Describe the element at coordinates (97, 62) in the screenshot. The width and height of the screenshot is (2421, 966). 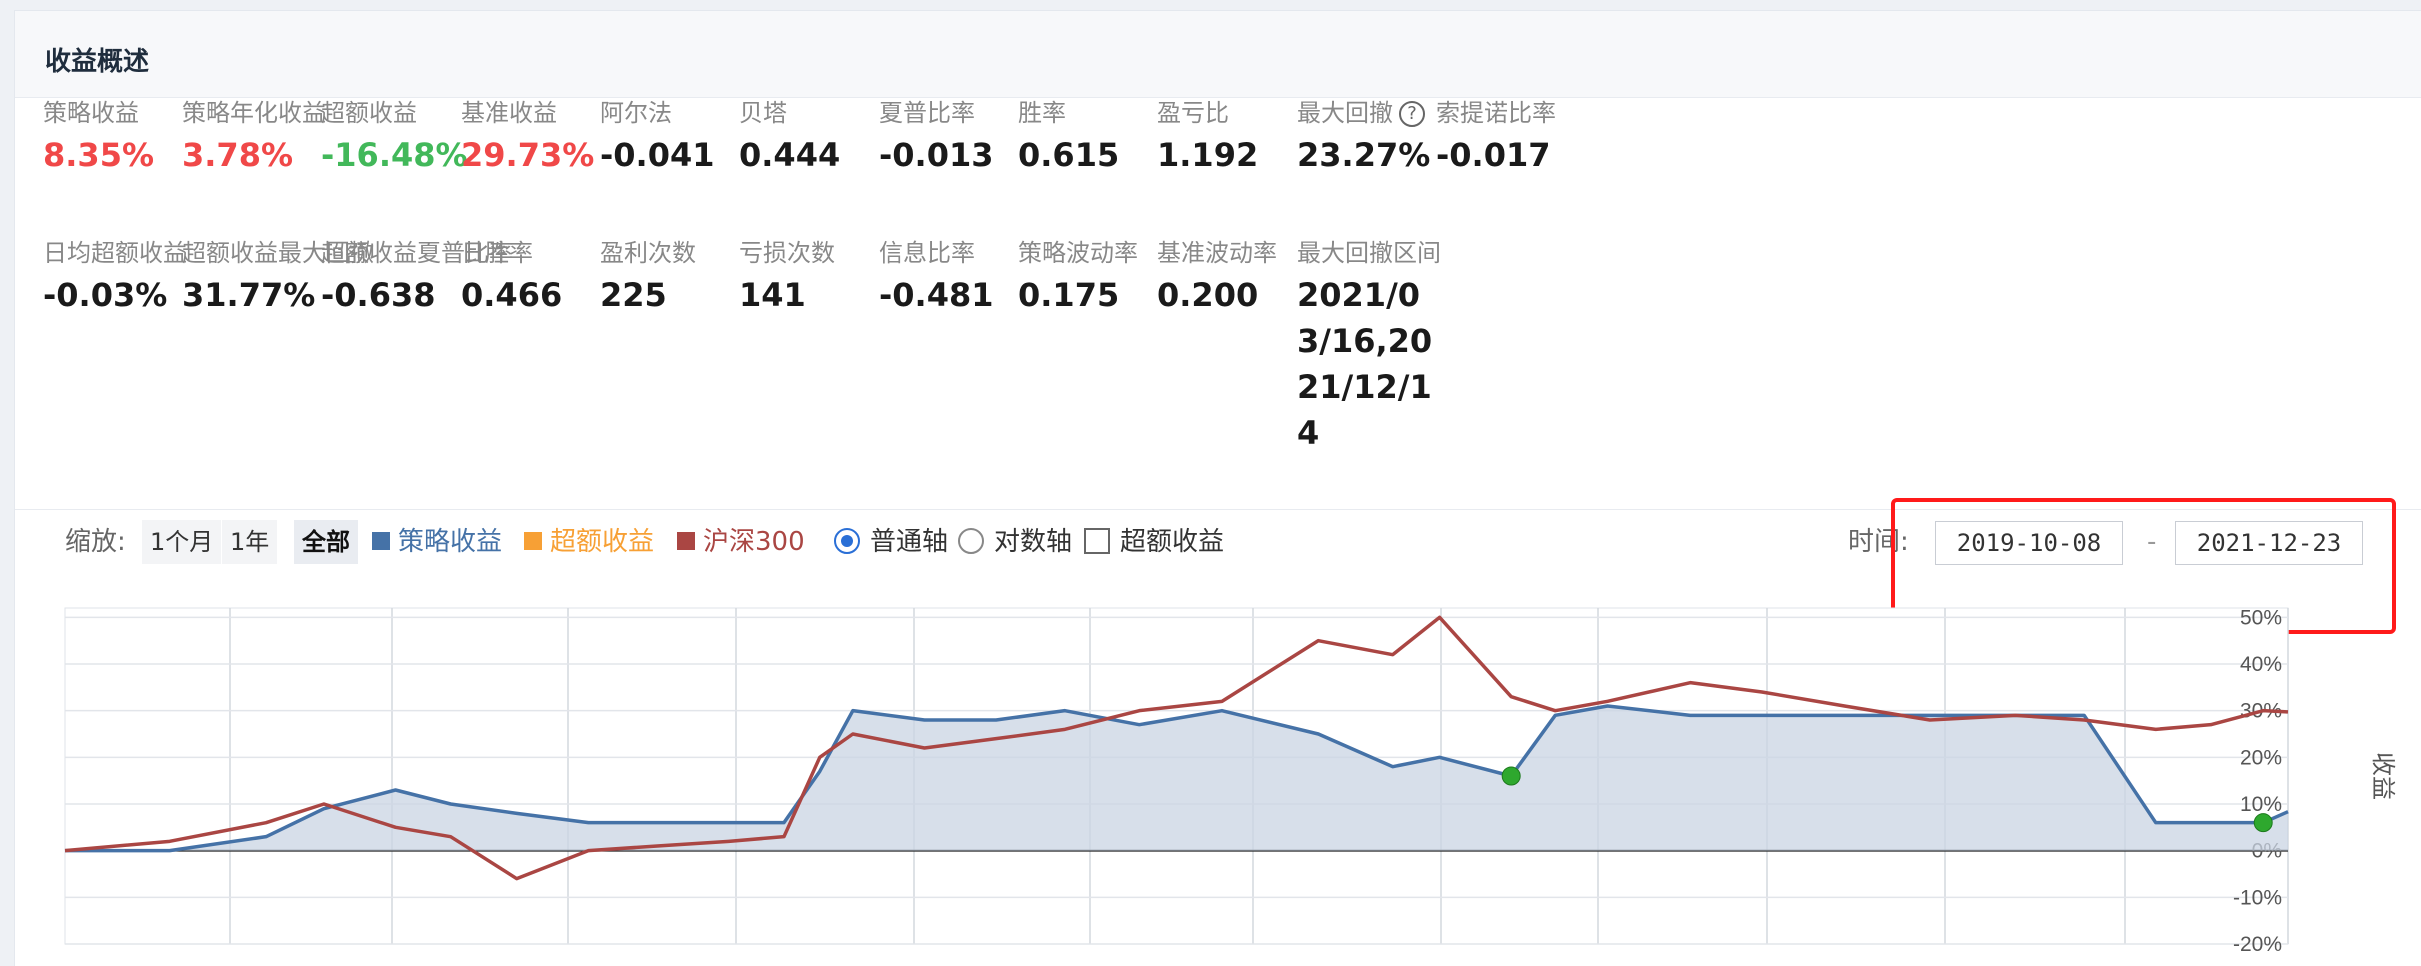
I see `page-title: 收益概述` at that location.